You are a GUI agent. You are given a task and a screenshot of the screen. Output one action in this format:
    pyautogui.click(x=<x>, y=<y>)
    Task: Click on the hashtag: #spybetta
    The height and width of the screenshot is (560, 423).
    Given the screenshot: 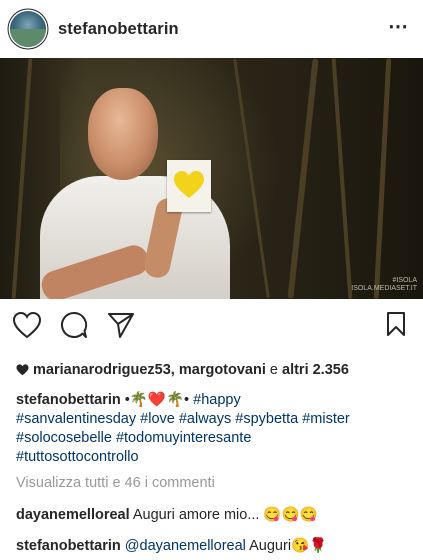 What is the action you would take?
    pyautogui.click(x=266, y=419)
    